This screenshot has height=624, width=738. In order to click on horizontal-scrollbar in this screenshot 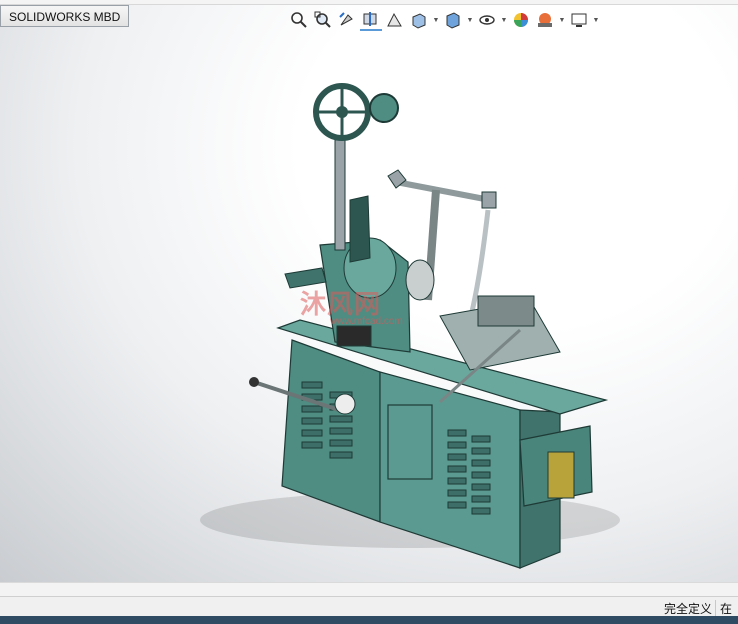, I will do `click(369, 589)`.